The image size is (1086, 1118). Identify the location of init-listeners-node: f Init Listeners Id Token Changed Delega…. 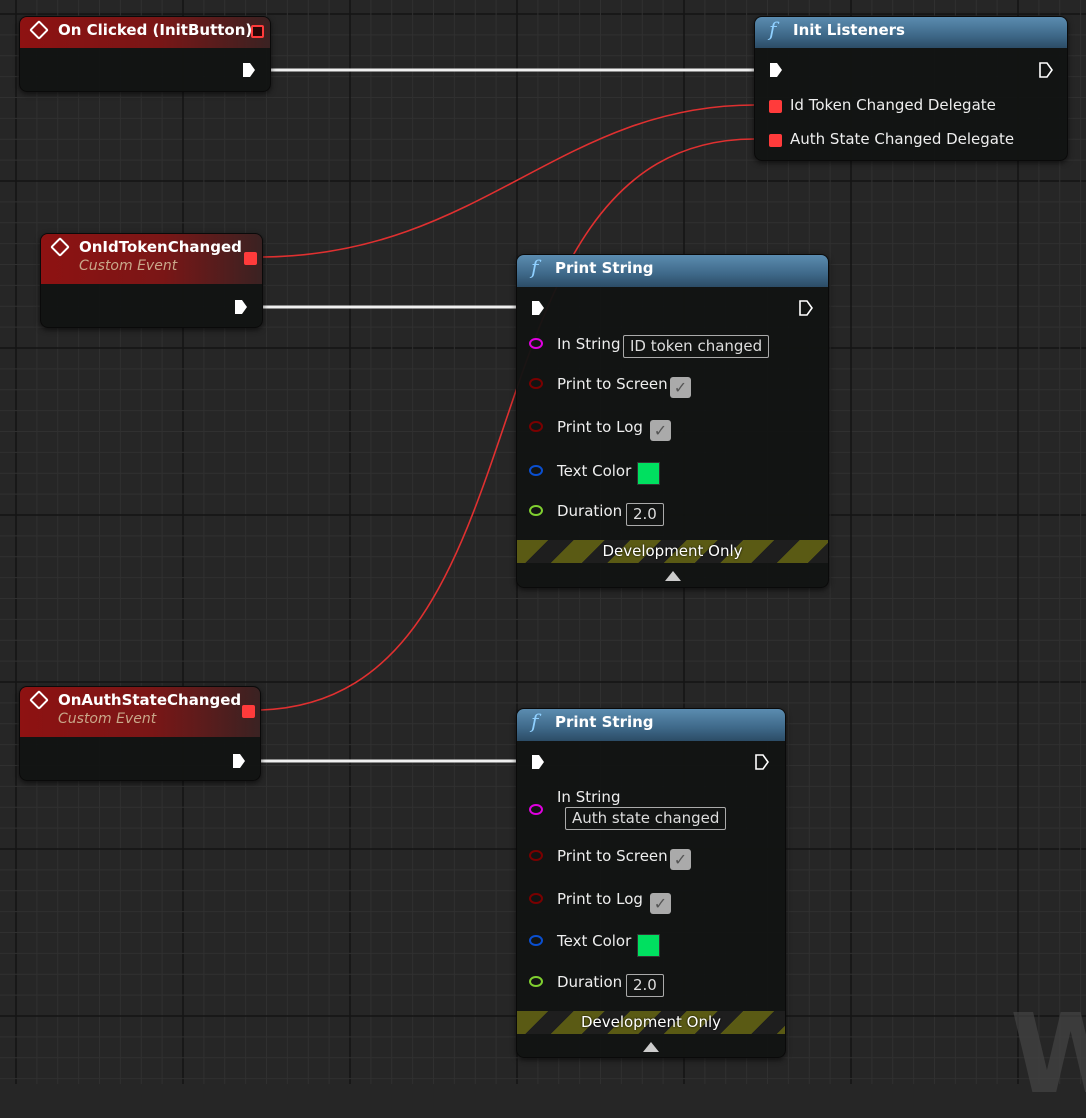
(911, 88).